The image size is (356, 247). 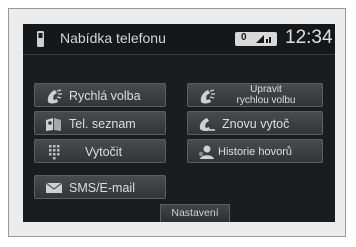 I want to click on sms-email-button: SMS/E-mail, so click(x=100, y=187).